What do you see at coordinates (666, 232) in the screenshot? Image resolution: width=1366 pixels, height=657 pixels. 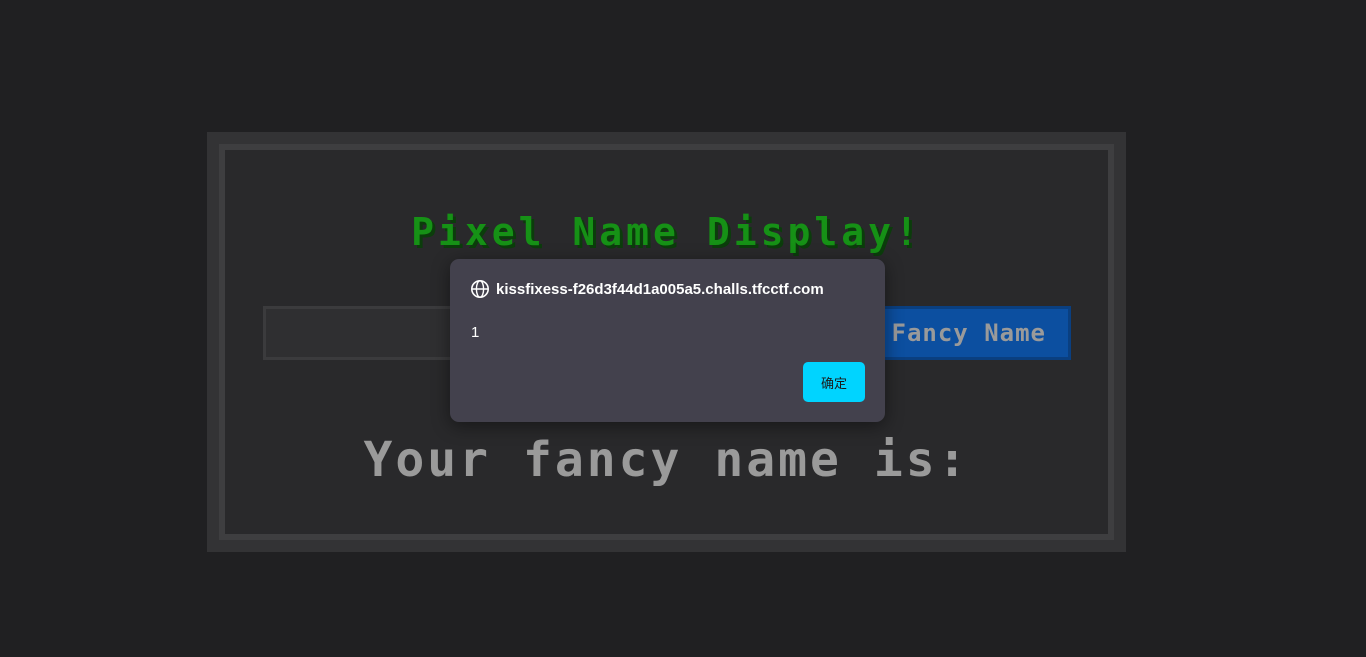 I see `page-title: Pixel Name Display!` at bounding box center [666, 232].